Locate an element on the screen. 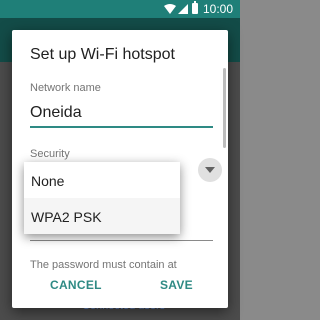 The image size is (320, 320). security-option-wpa2-psk: WPA2 PSK is located at coordinates (102, 216).